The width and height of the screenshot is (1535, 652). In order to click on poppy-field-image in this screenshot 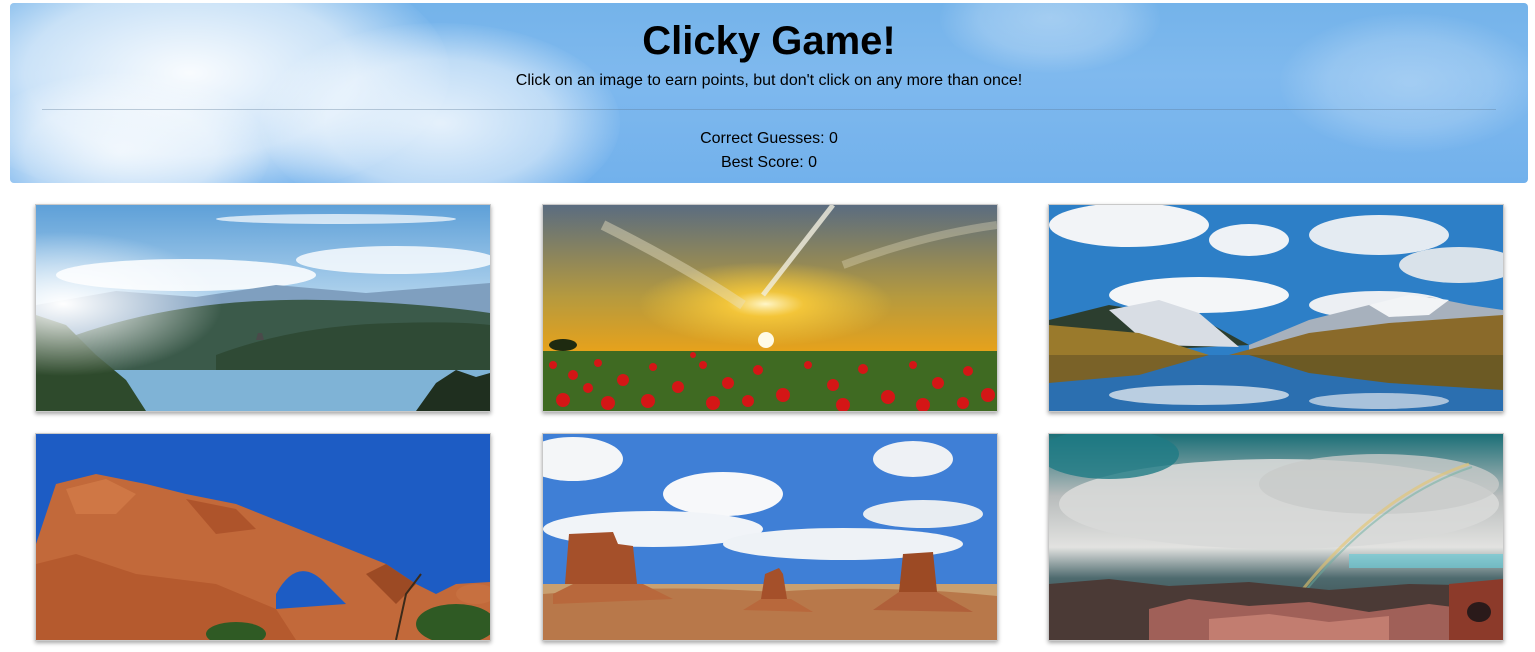, I will do `click(770, 308)`.